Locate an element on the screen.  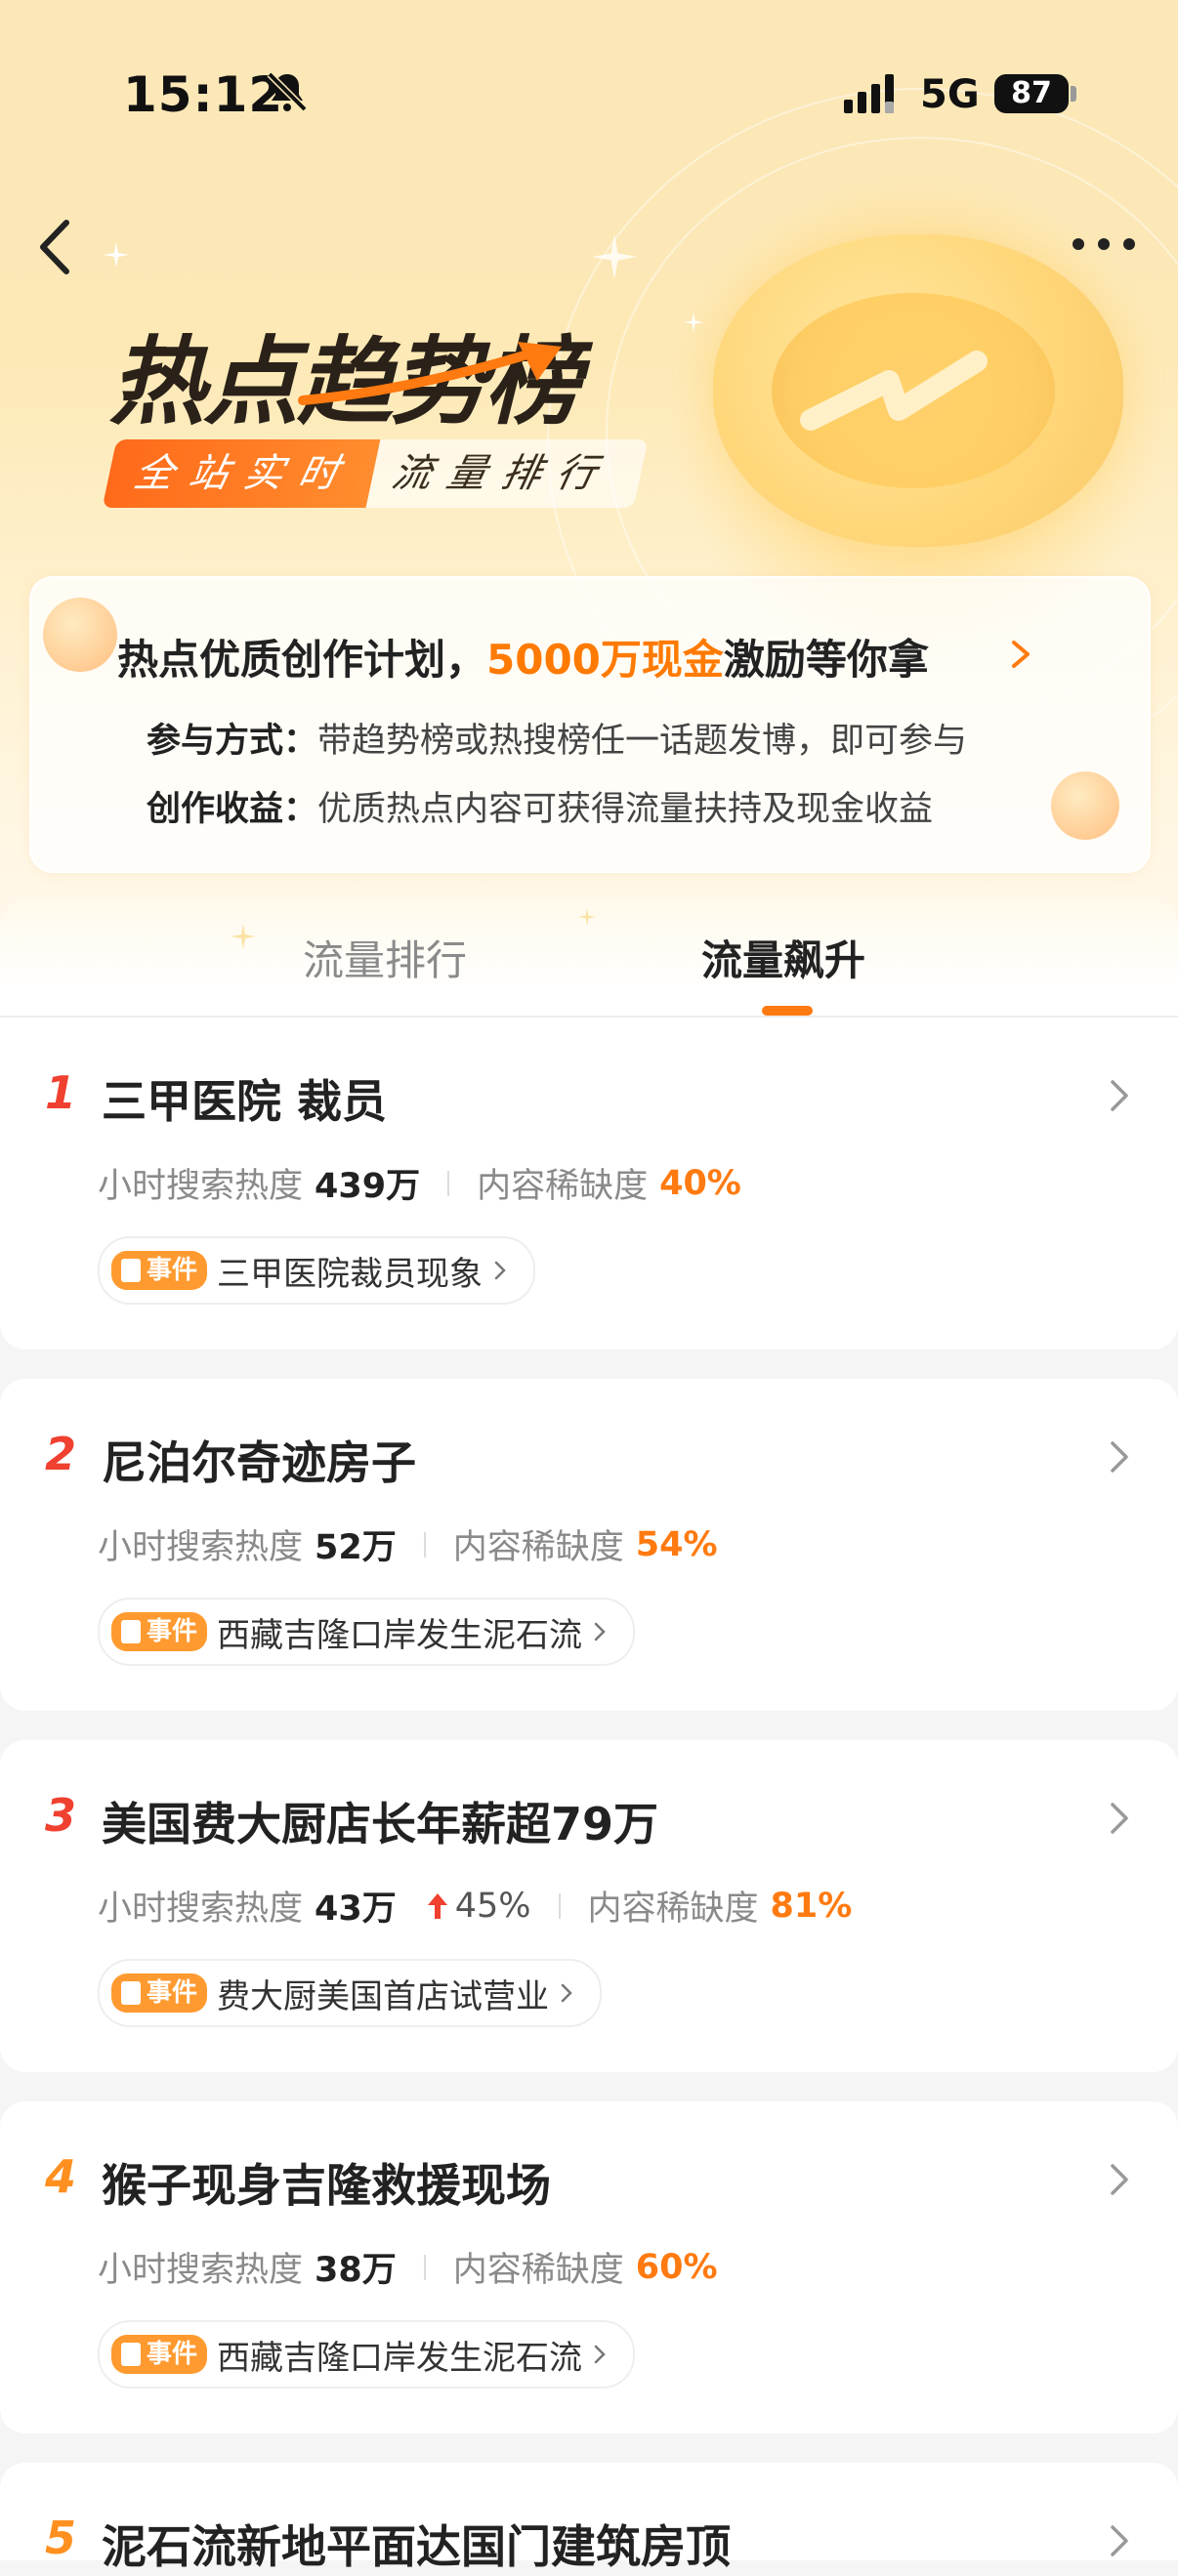
plan-title-suffix: 激励等你拿 is located at coordinates (826, 660).